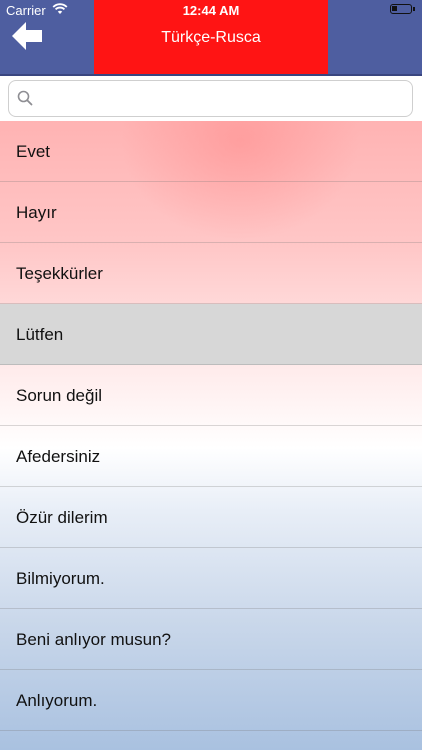 The image size is (422, 750). Describe the element at coordinates (57, 700) in the screenshot. I see `list-item-label: Anlıyorum.` at that location.